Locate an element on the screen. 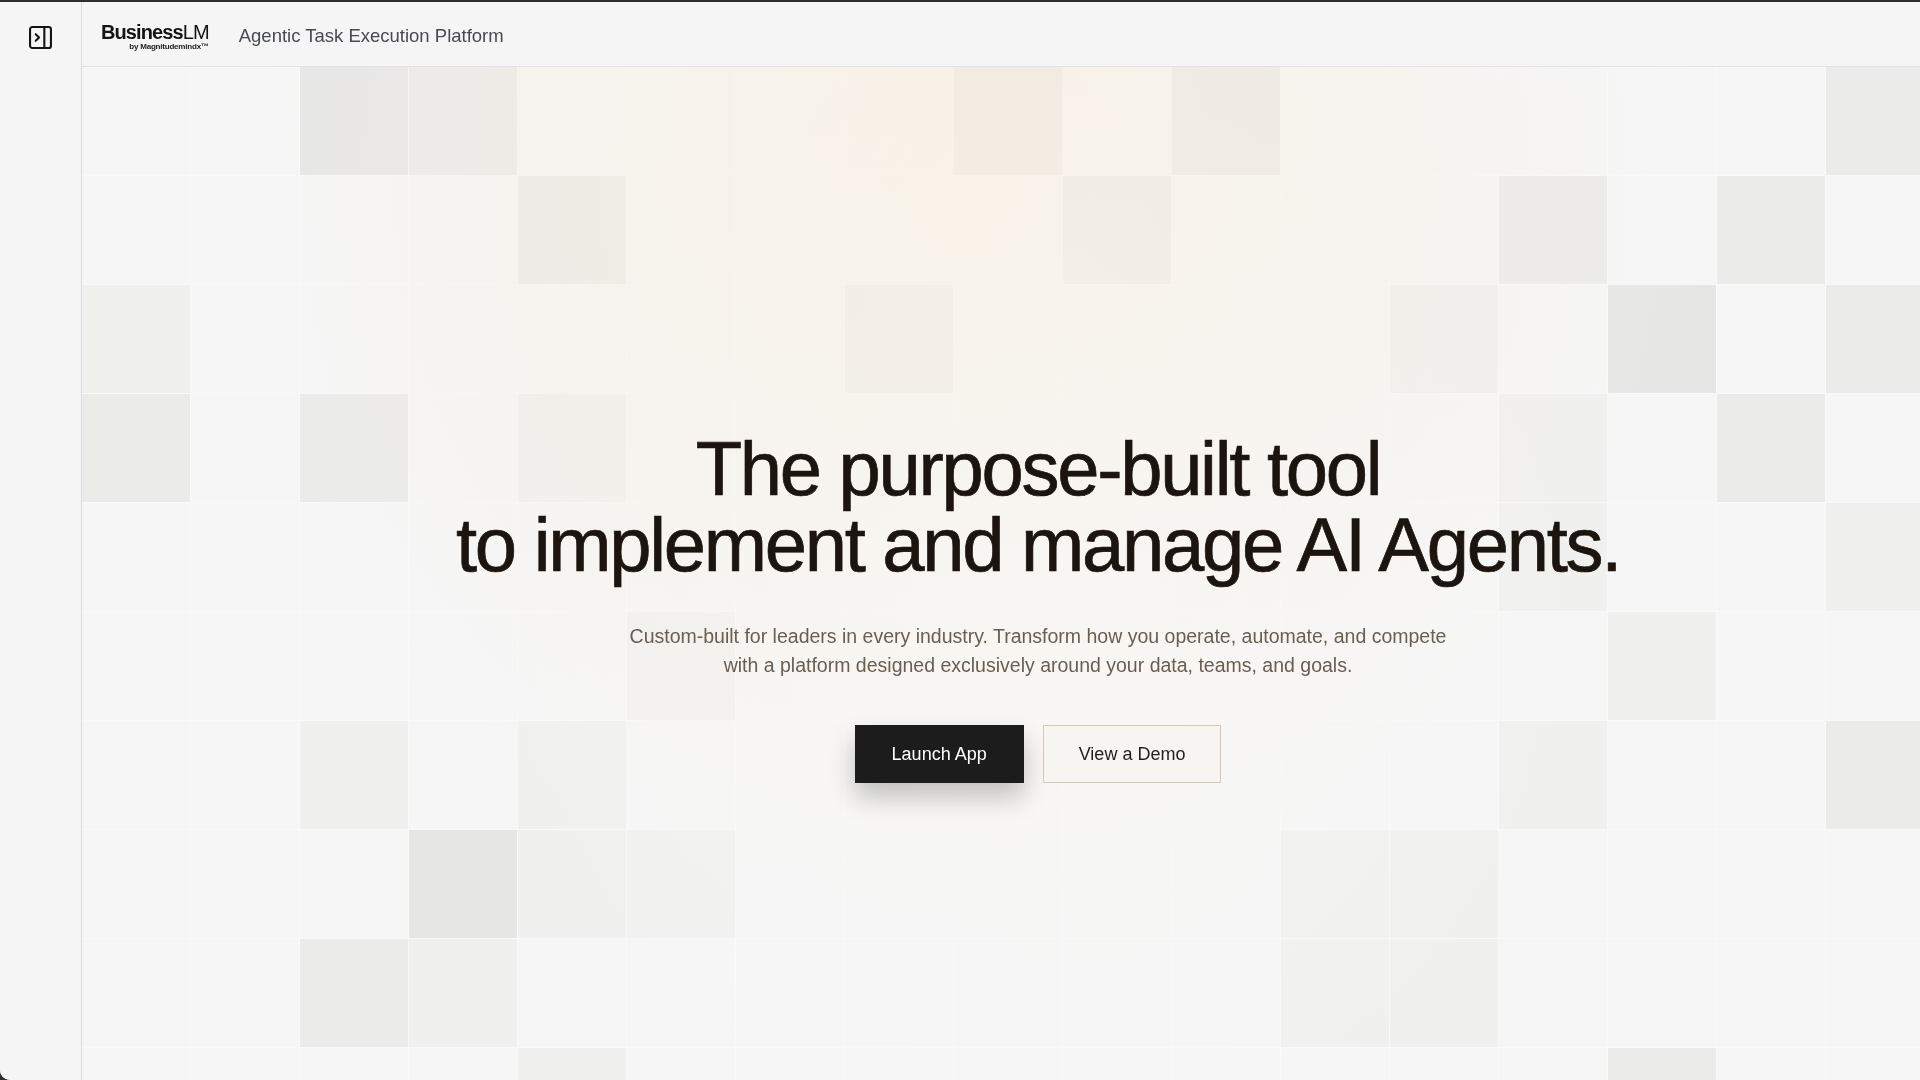 Image resolution: width=1920 pixels, height=1080 pixels. sidebar-toggle-button is located at coordinates (40, 37).